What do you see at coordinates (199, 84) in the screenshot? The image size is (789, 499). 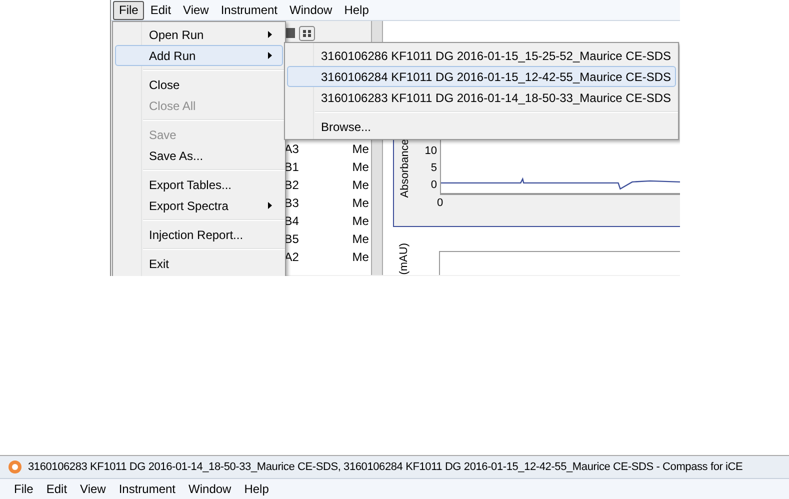 I see `menu-item: Close` at bounding box center [199, 84].